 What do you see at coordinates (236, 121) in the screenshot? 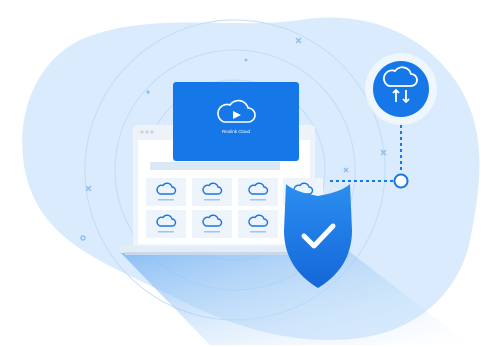
I see `reolink-cloud-popup: Reolink Cloud` at bounding box center [236, 121].